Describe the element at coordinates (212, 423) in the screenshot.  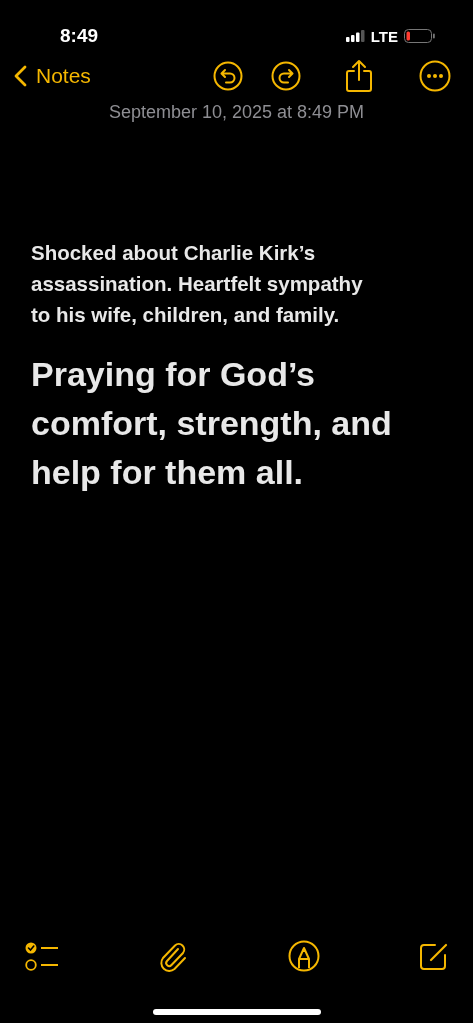
I see `note-heading: Praying for God’s comfort, strength, and help for them all.` at that location.